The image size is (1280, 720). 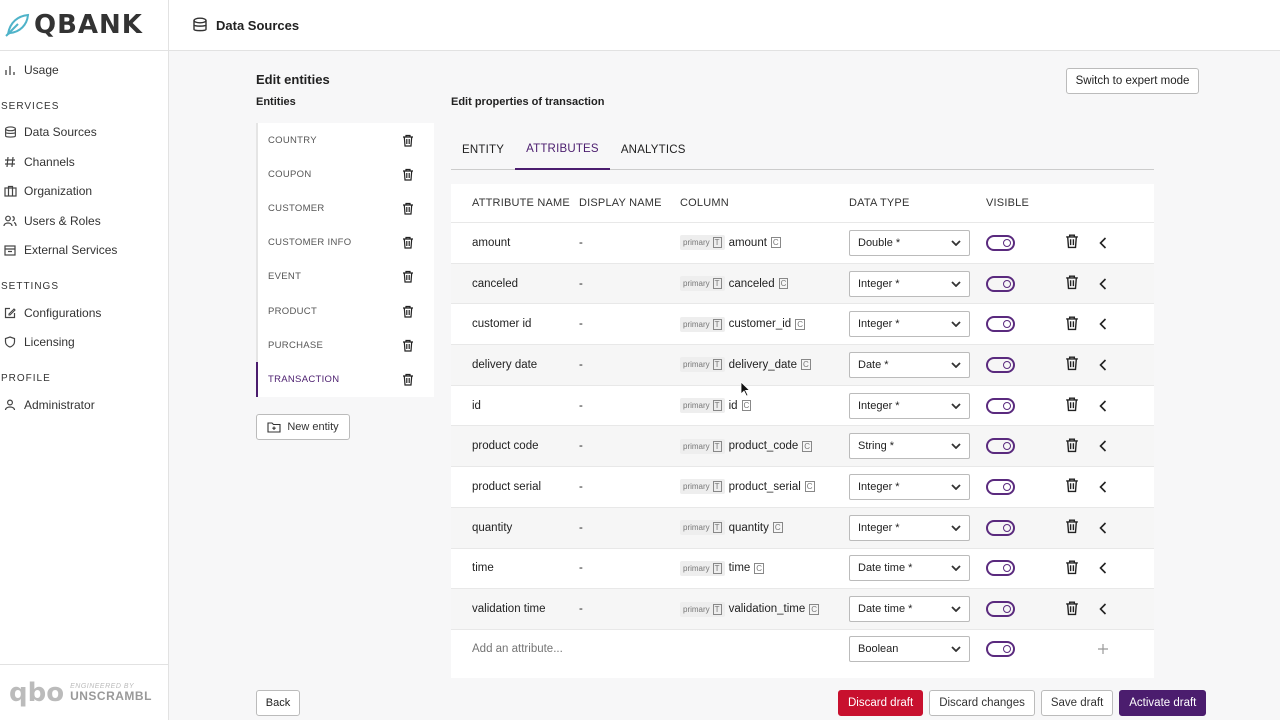 I want to click on bar-chart-icon, so click(x=10, y=70).